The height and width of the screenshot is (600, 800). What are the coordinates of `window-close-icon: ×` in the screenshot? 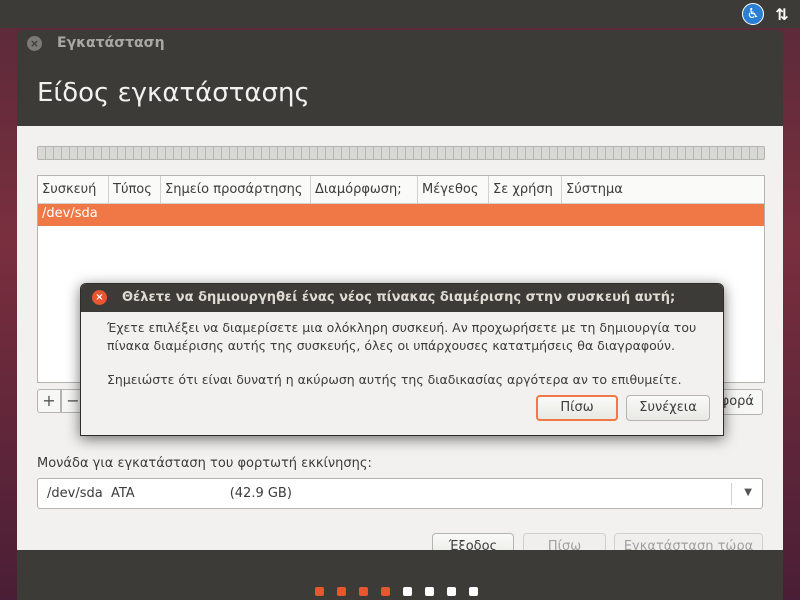 It's located at (34, 43).